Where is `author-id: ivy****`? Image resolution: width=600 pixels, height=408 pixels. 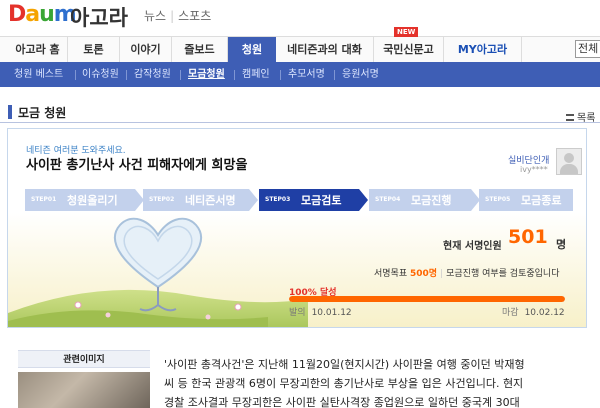
author-id: ivy**** is located at coordinates (534, 169).